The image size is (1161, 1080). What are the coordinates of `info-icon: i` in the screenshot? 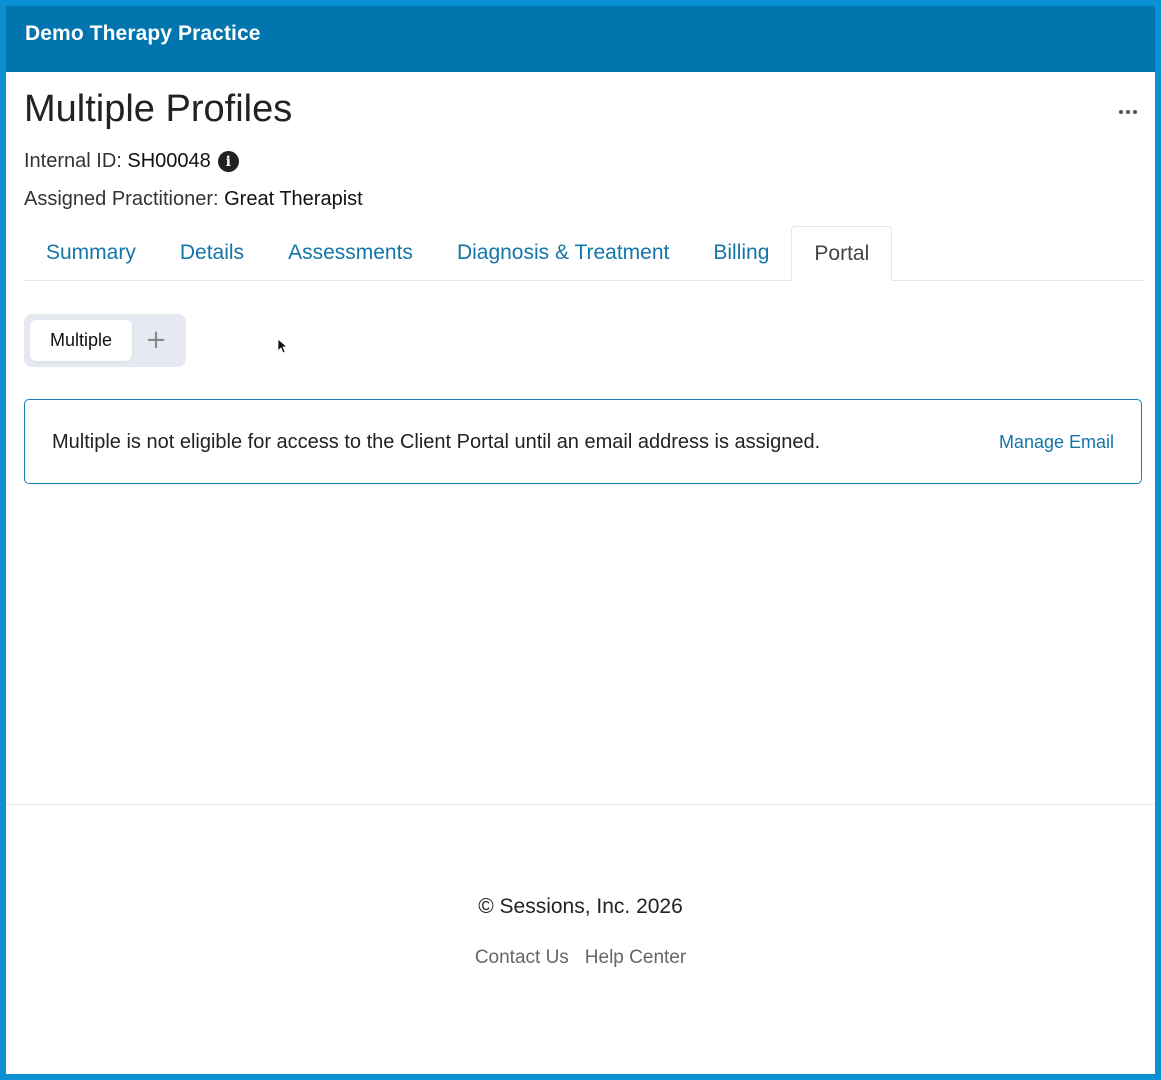 It's located at (228, 161).